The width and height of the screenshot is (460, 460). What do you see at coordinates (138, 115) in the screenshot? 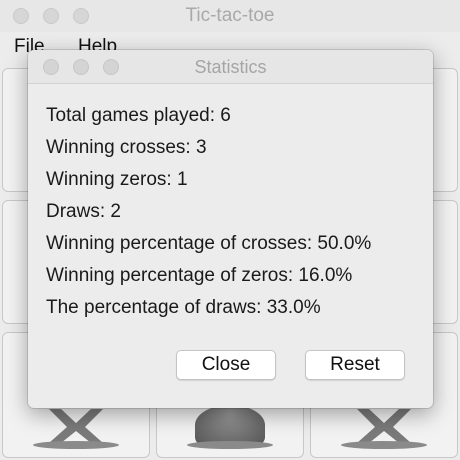
I see `total-games-text: Total games played: 6` at bounding box center [138, 115].